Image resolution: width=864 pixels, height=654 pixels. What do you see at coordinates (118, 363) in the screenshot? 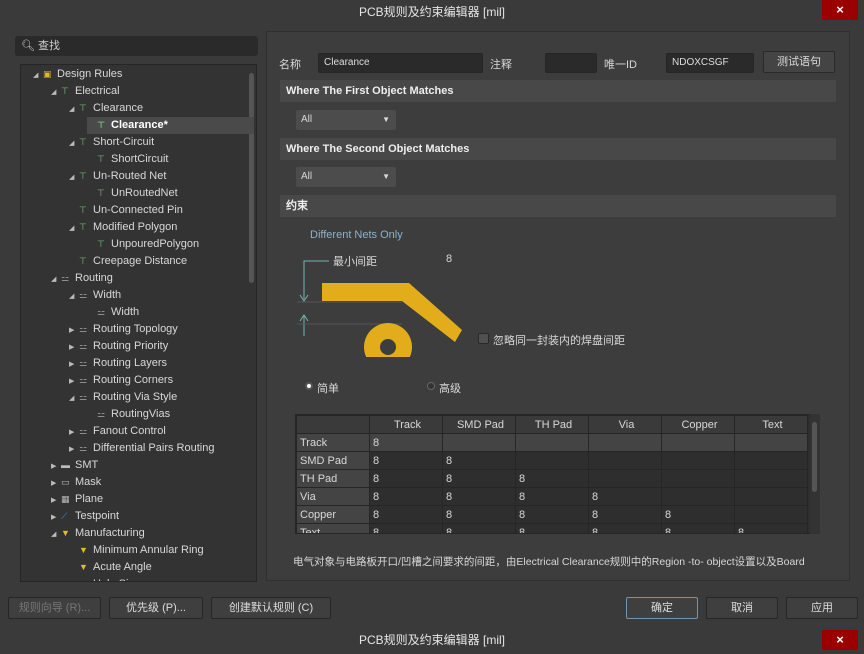
I see `tree-item: ▶ ⚍ Routing Layers` at bounding box center [118, 363].